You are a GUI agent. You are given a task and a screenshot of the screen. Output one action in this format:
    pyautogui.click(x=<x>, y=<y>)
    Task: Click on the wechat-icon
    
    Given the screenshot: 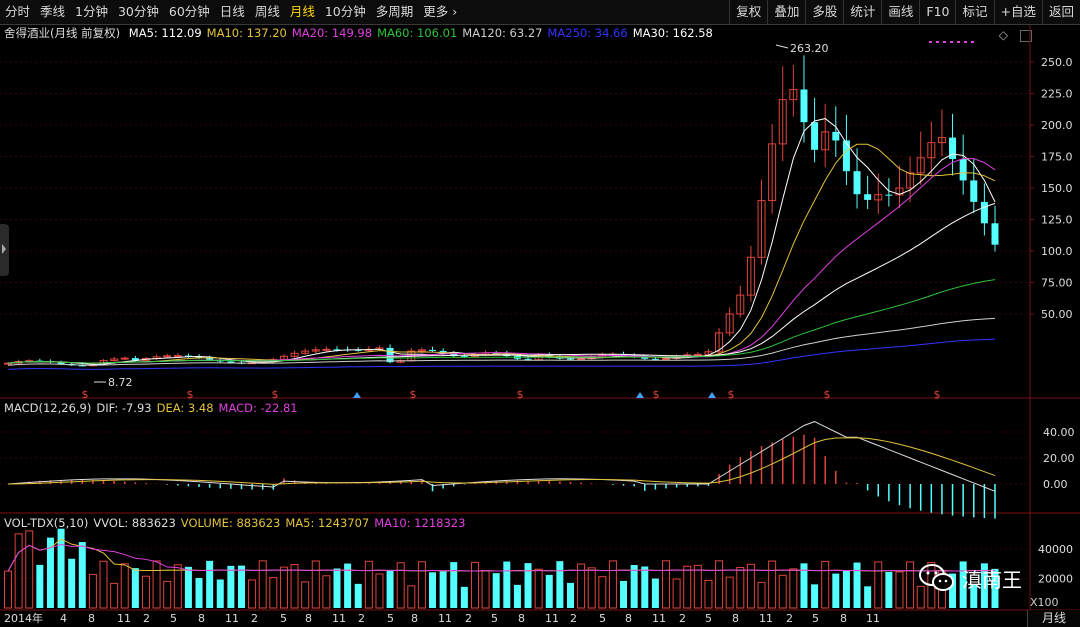 What is the action you would take?
    pyautogui.click(x=936, y=577)
    